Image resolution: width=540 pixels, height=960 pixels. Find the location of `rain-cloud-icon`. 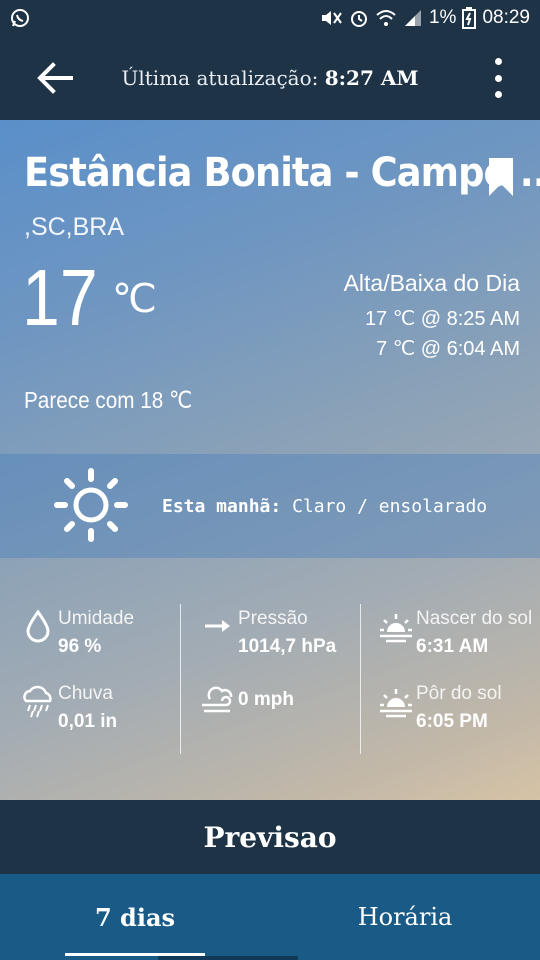

rain-cloud-icon is located at coordinates (37, 701).